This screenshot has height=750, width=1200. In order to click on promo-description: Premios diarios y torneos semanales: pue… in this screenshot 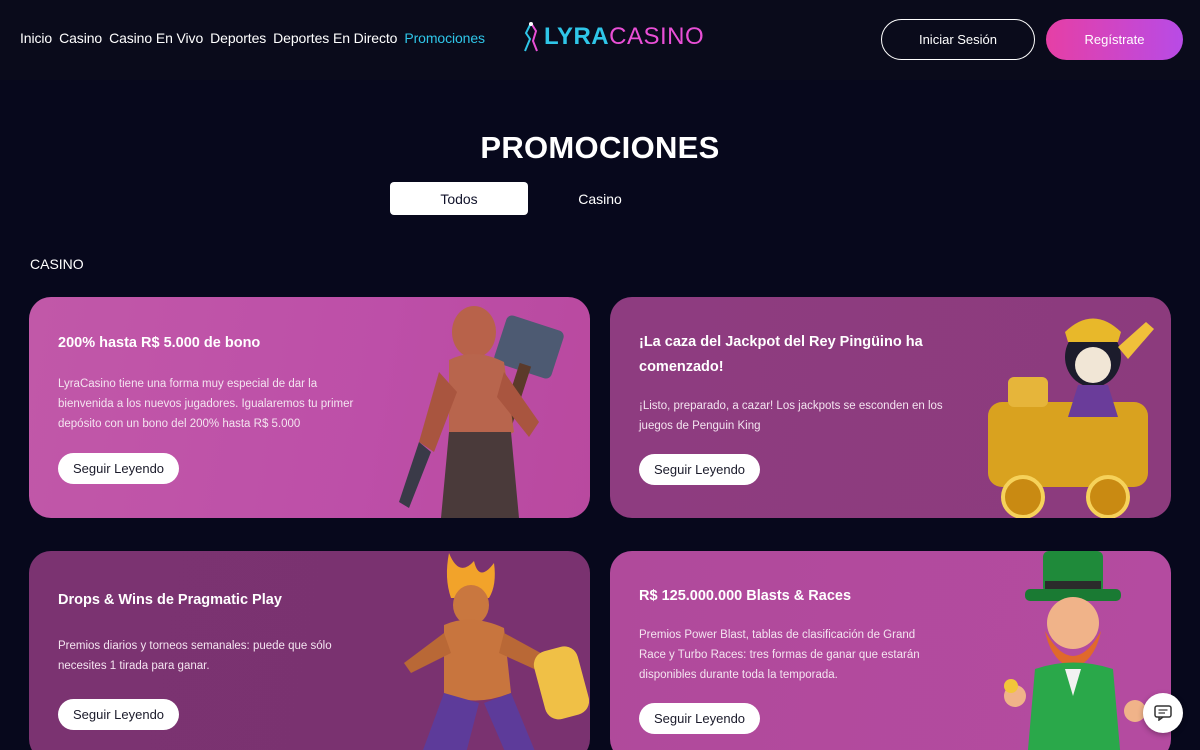, I will do `click(195, 656)`.